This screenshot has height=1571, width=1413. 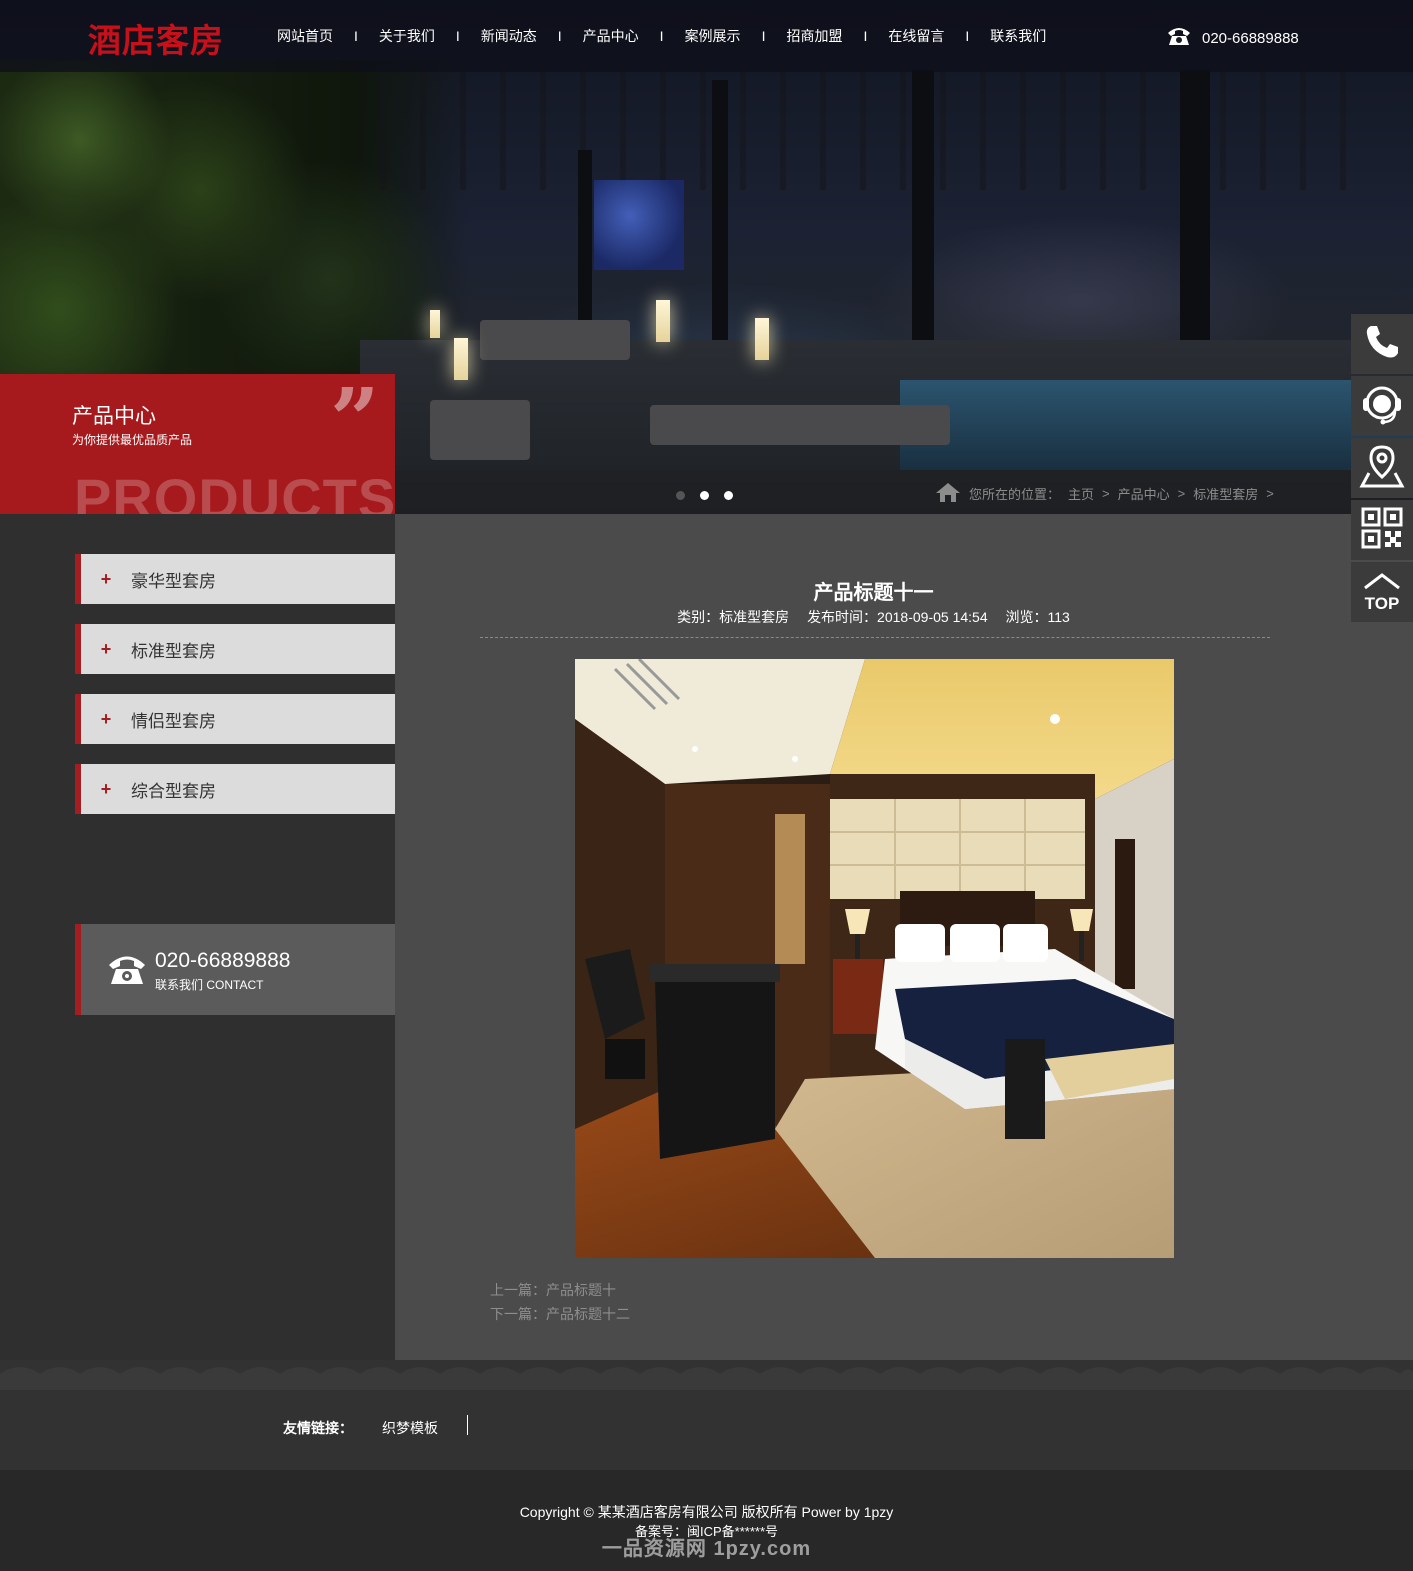 I want to click on quote-mark-icon: ”, so click(x=355, y=422).